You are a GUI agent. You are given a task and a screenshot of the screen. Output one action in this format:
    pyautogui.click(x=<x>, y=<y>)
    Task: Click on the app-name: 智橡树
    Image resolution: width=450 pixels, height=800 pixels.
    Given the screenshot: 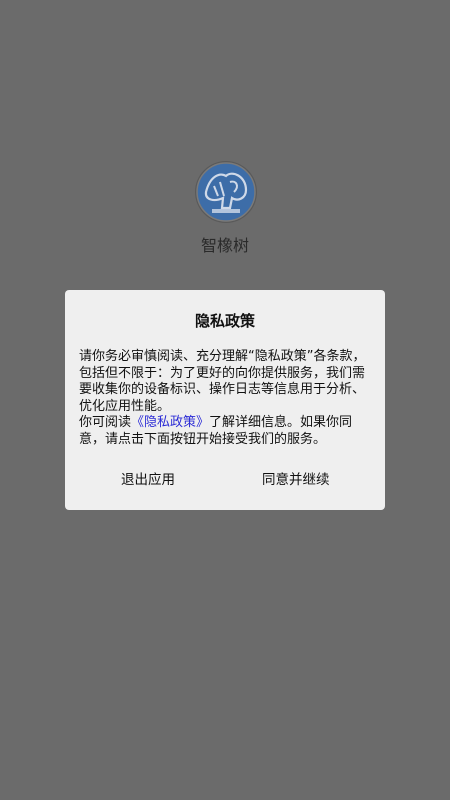 What is the action you would take?
    pyautogui.click(x=224, y=245)
    